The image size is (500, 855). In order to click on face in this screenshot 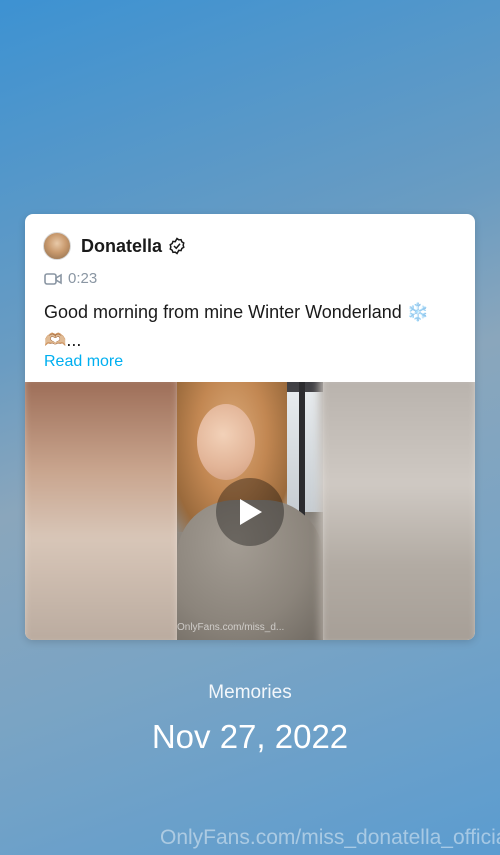, I will do `click(226, 442)`.